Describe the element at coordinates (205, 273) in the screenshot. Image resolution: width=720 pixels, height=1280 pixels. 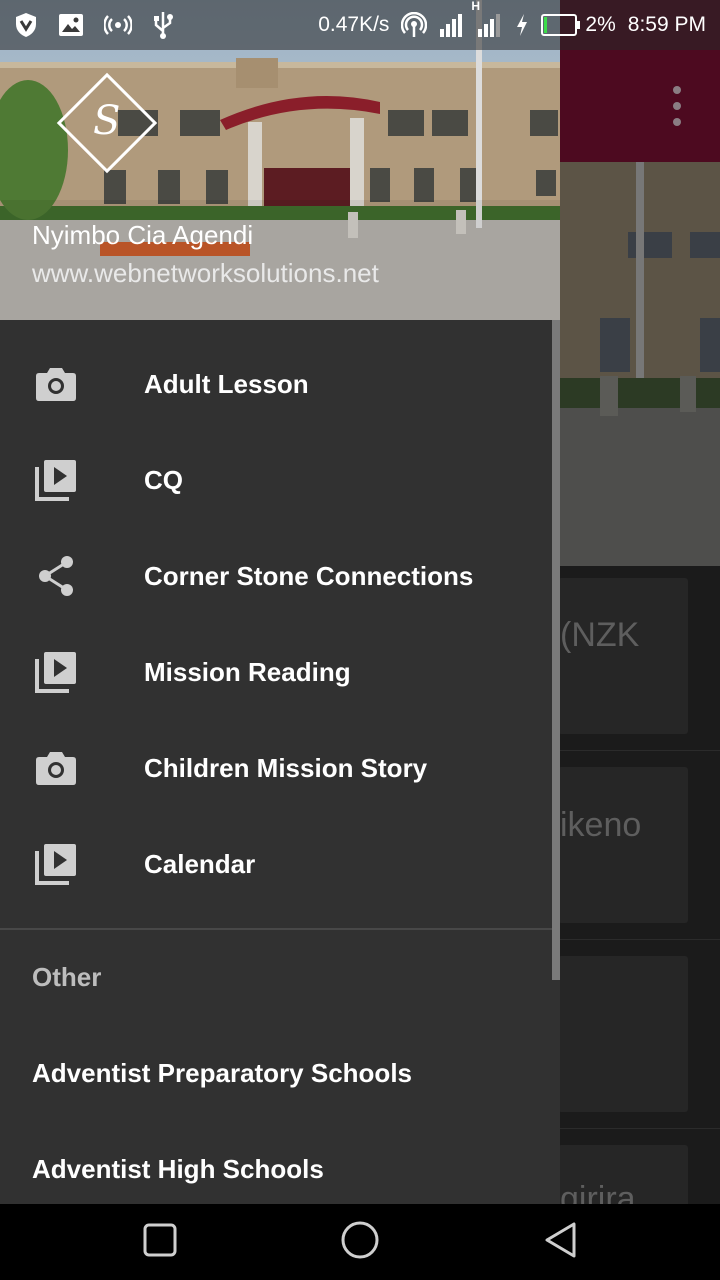
I see `website-url: www.webnetworksolutions.net` at that location.